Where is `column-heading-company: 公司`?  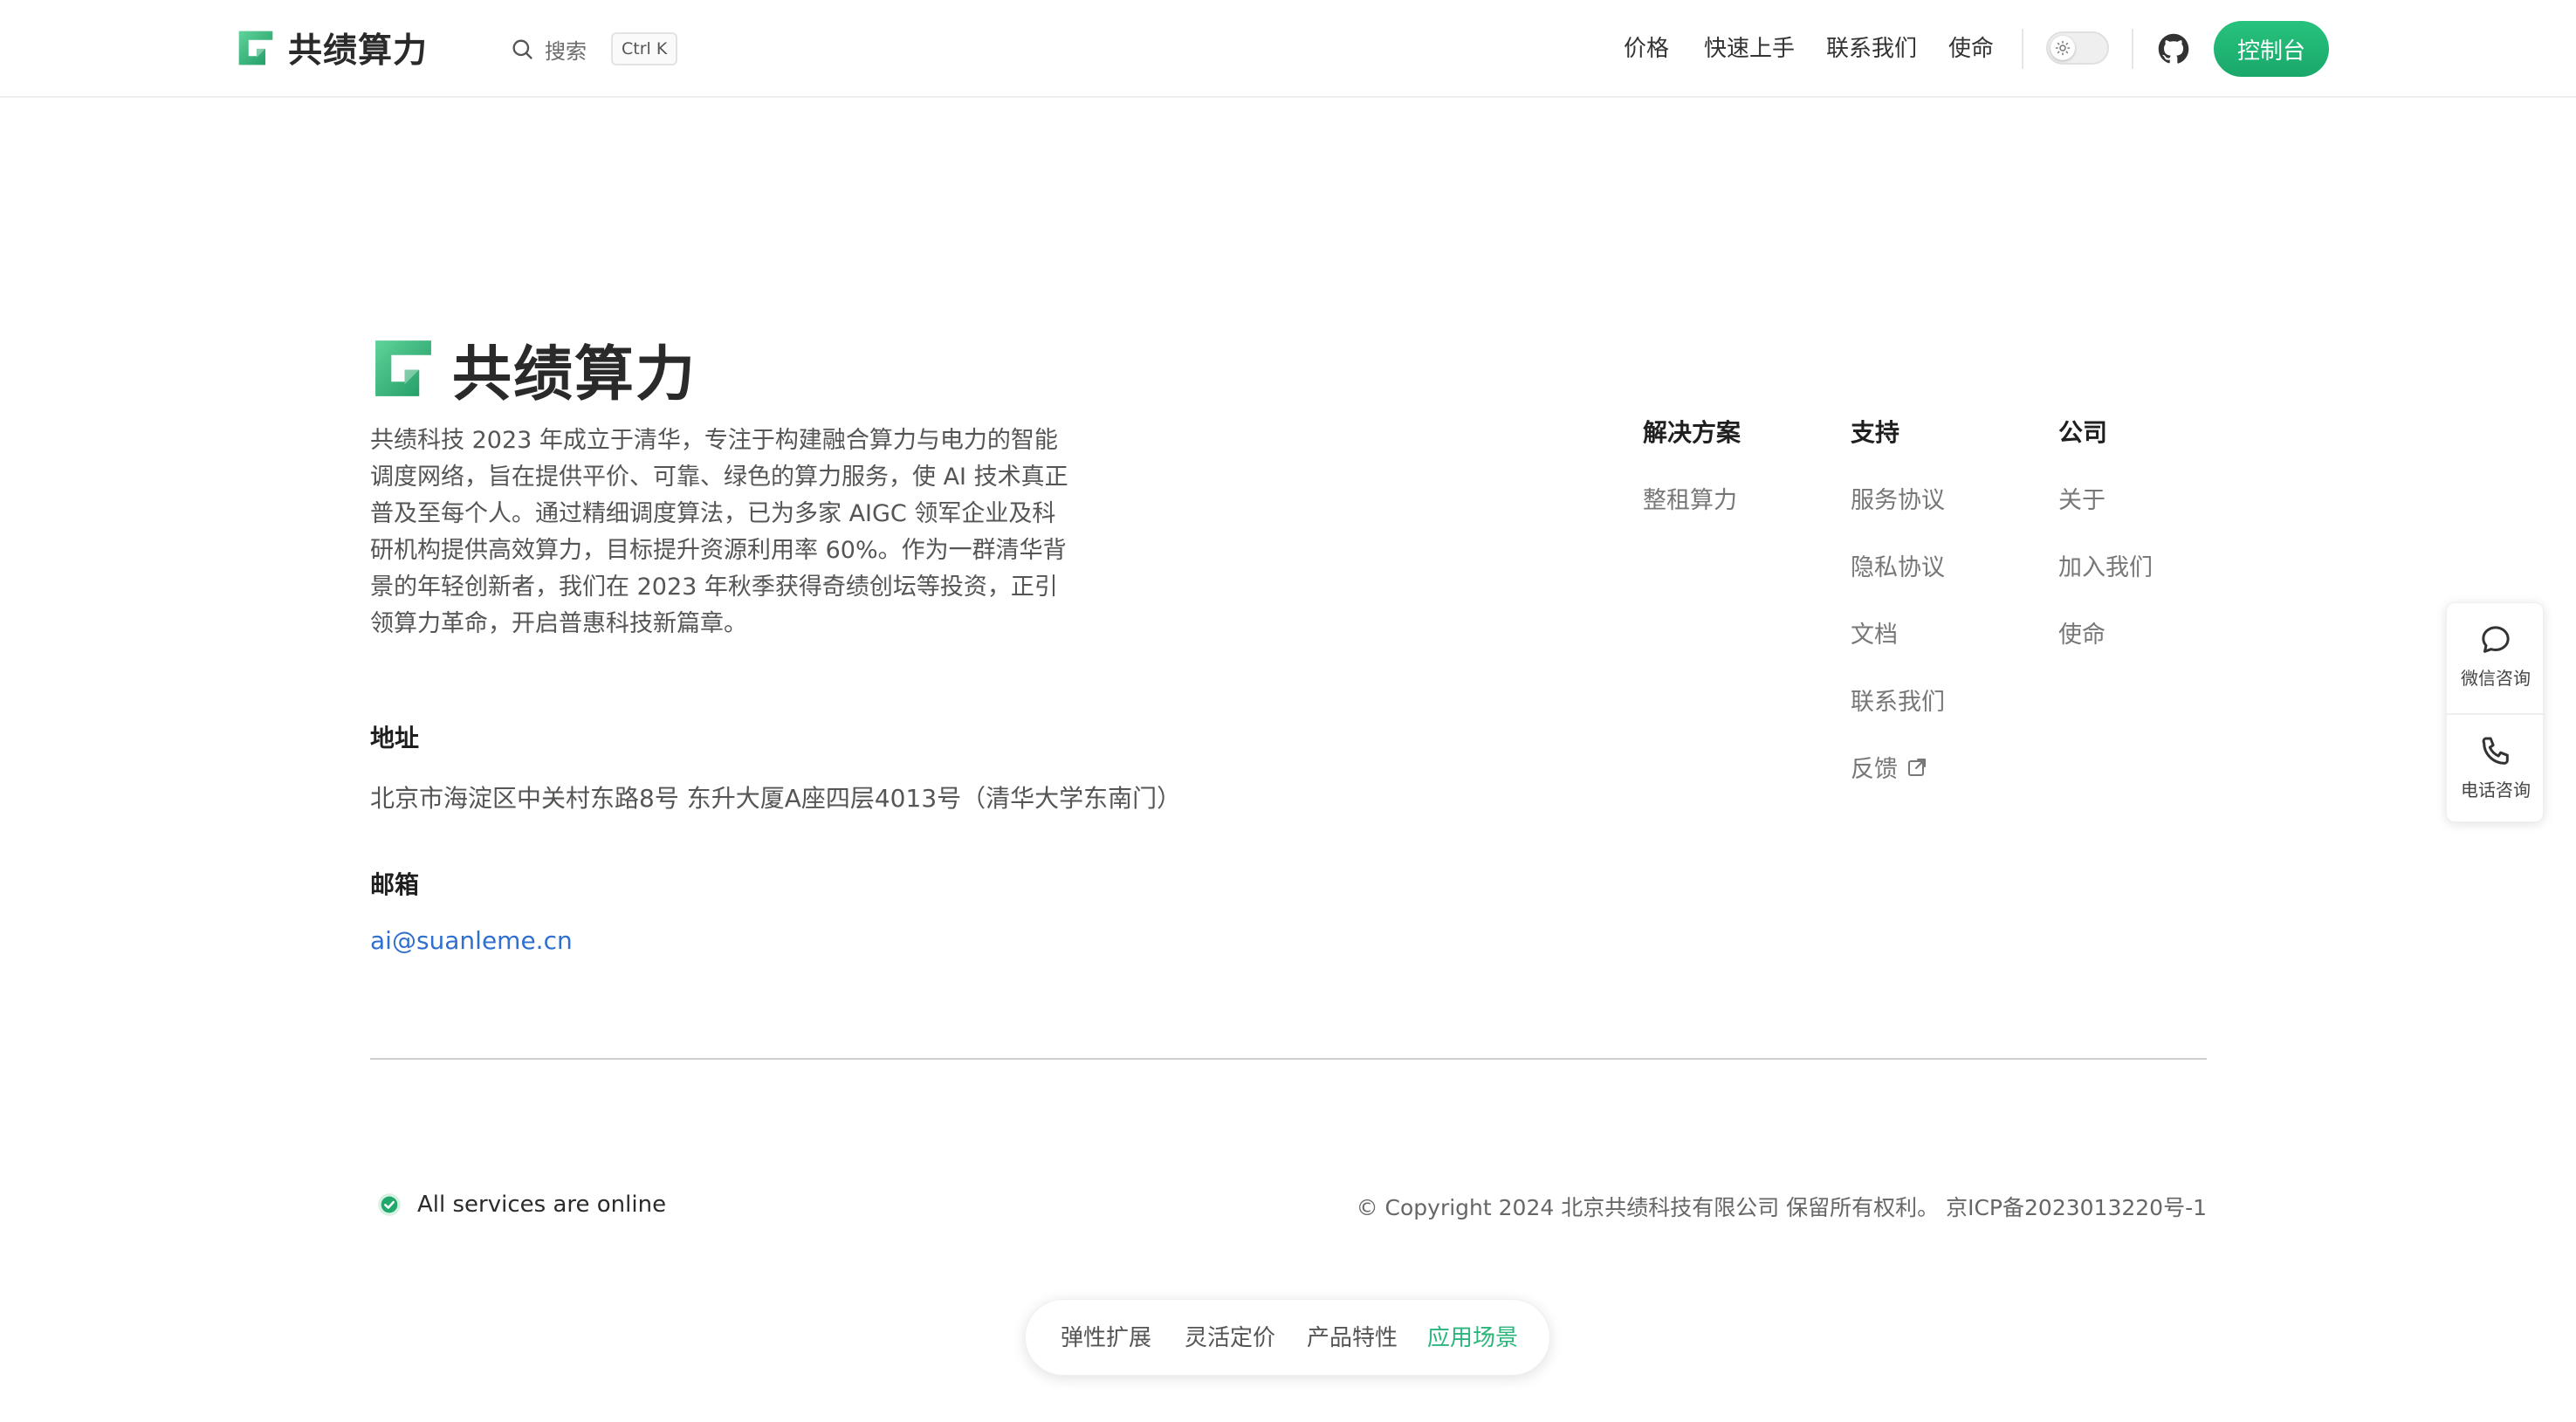 column-heading-company: 公司 is located at coordinates (2083, 433).